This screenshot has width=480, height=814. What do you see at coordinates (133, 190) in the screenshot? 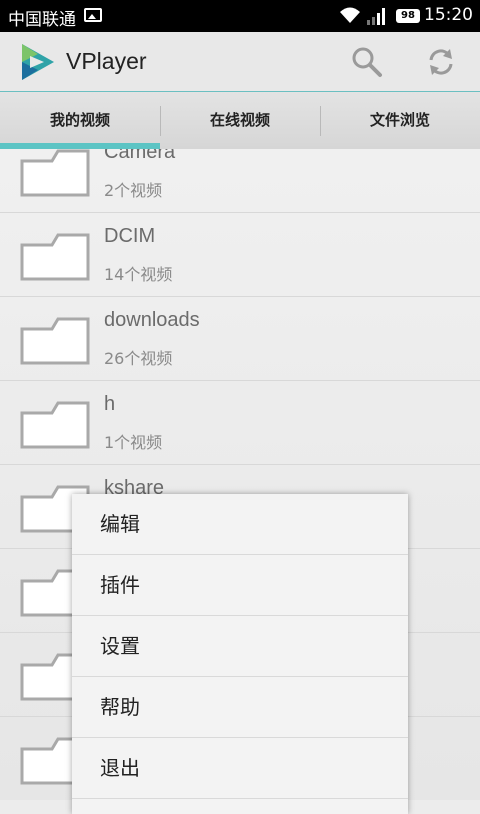
I see `folder-video-count: 2个视频` at bounding box center [133, 190].